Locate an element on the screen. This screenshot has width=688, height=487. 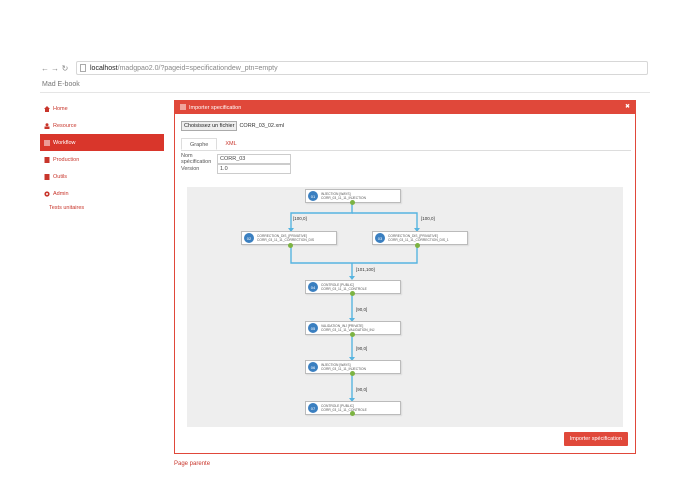
sidebar-item-outils: Outils is located at coordinates (102, 176).